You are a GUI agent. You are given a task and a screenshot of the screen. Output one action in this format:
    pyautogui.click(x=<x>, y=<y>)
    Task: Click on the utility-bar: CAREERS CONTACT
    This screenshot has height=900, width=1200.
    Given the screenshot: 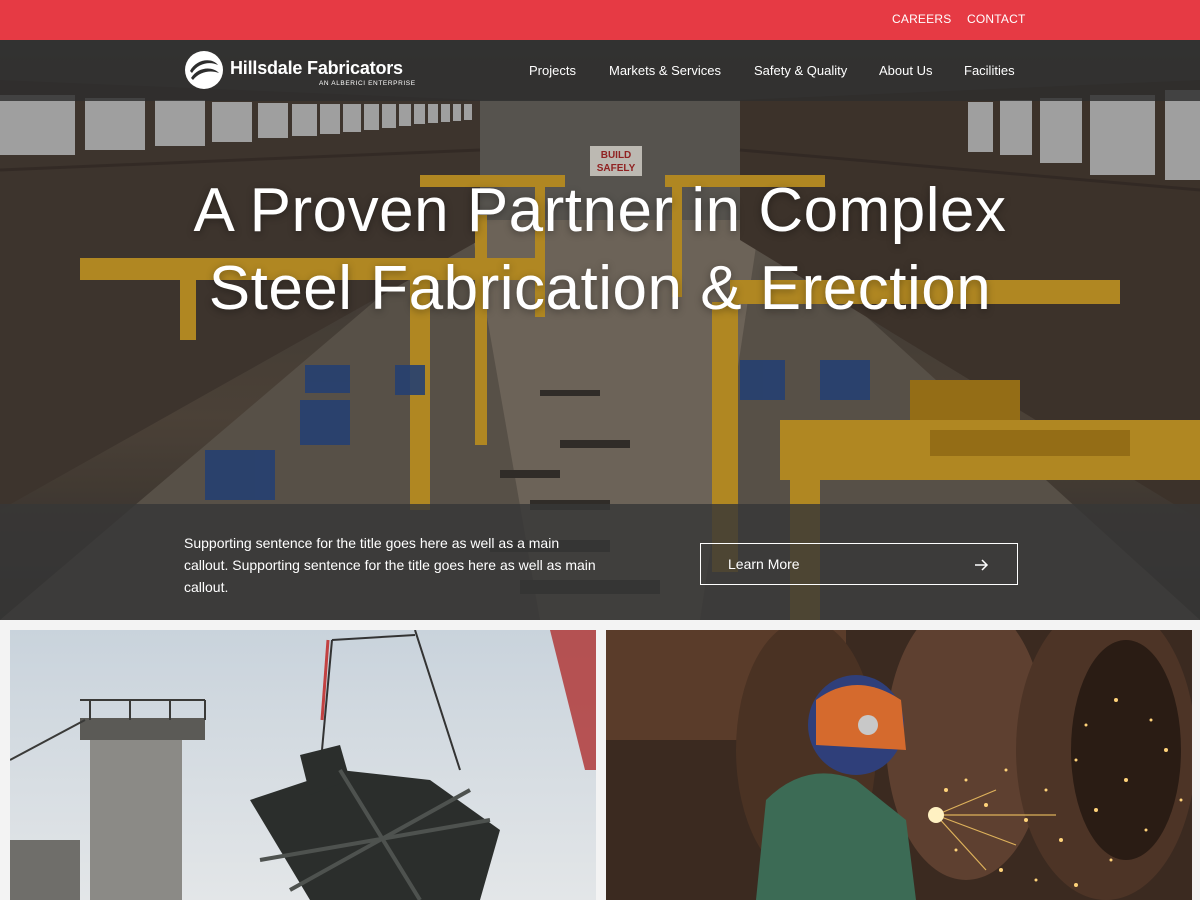 What is the action you would take?
    pyautogui.click(x=600, y=20)
    